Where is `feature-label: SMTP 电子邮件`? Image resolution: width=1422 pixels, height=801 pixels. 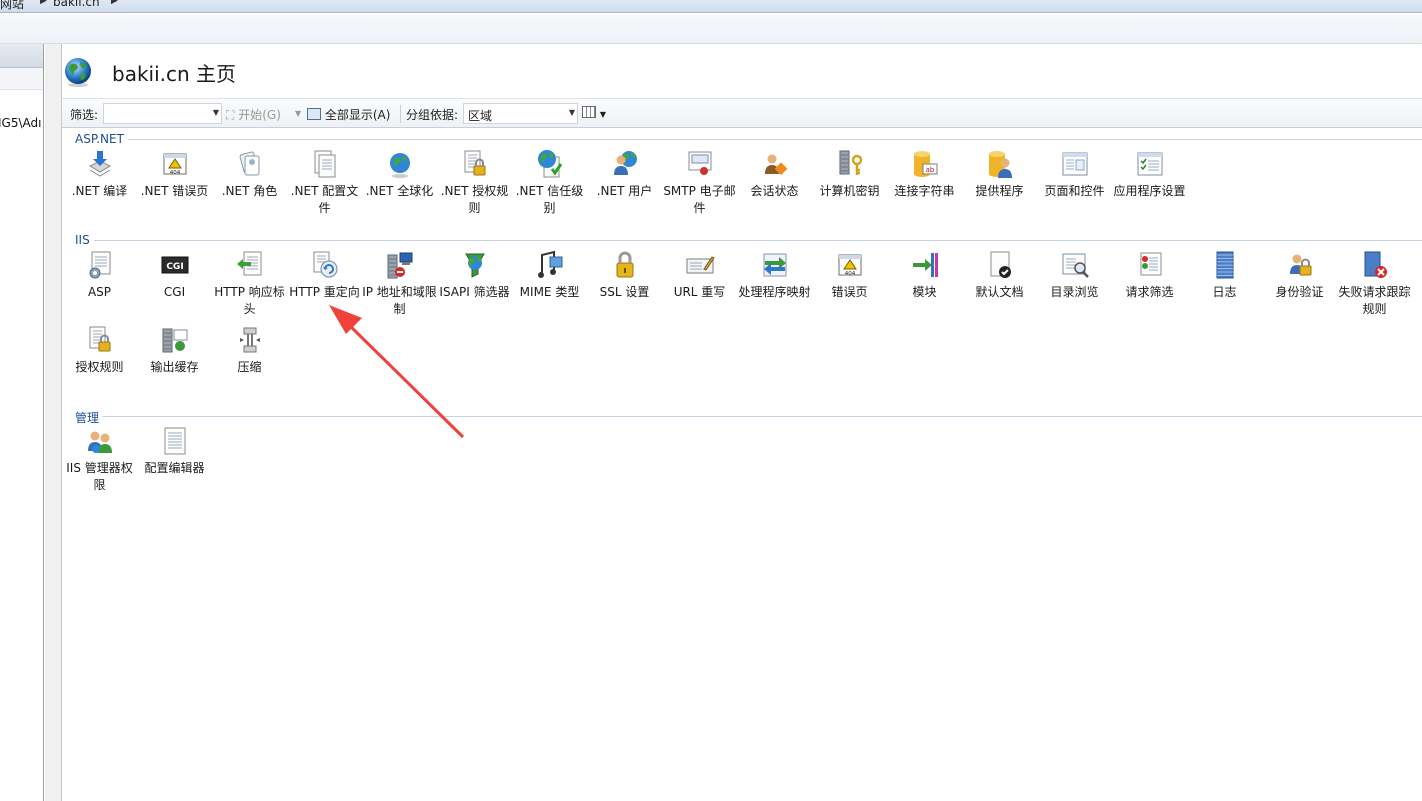
feature-label: SMTP 电子邮件 is located at coordinates (699, 199).